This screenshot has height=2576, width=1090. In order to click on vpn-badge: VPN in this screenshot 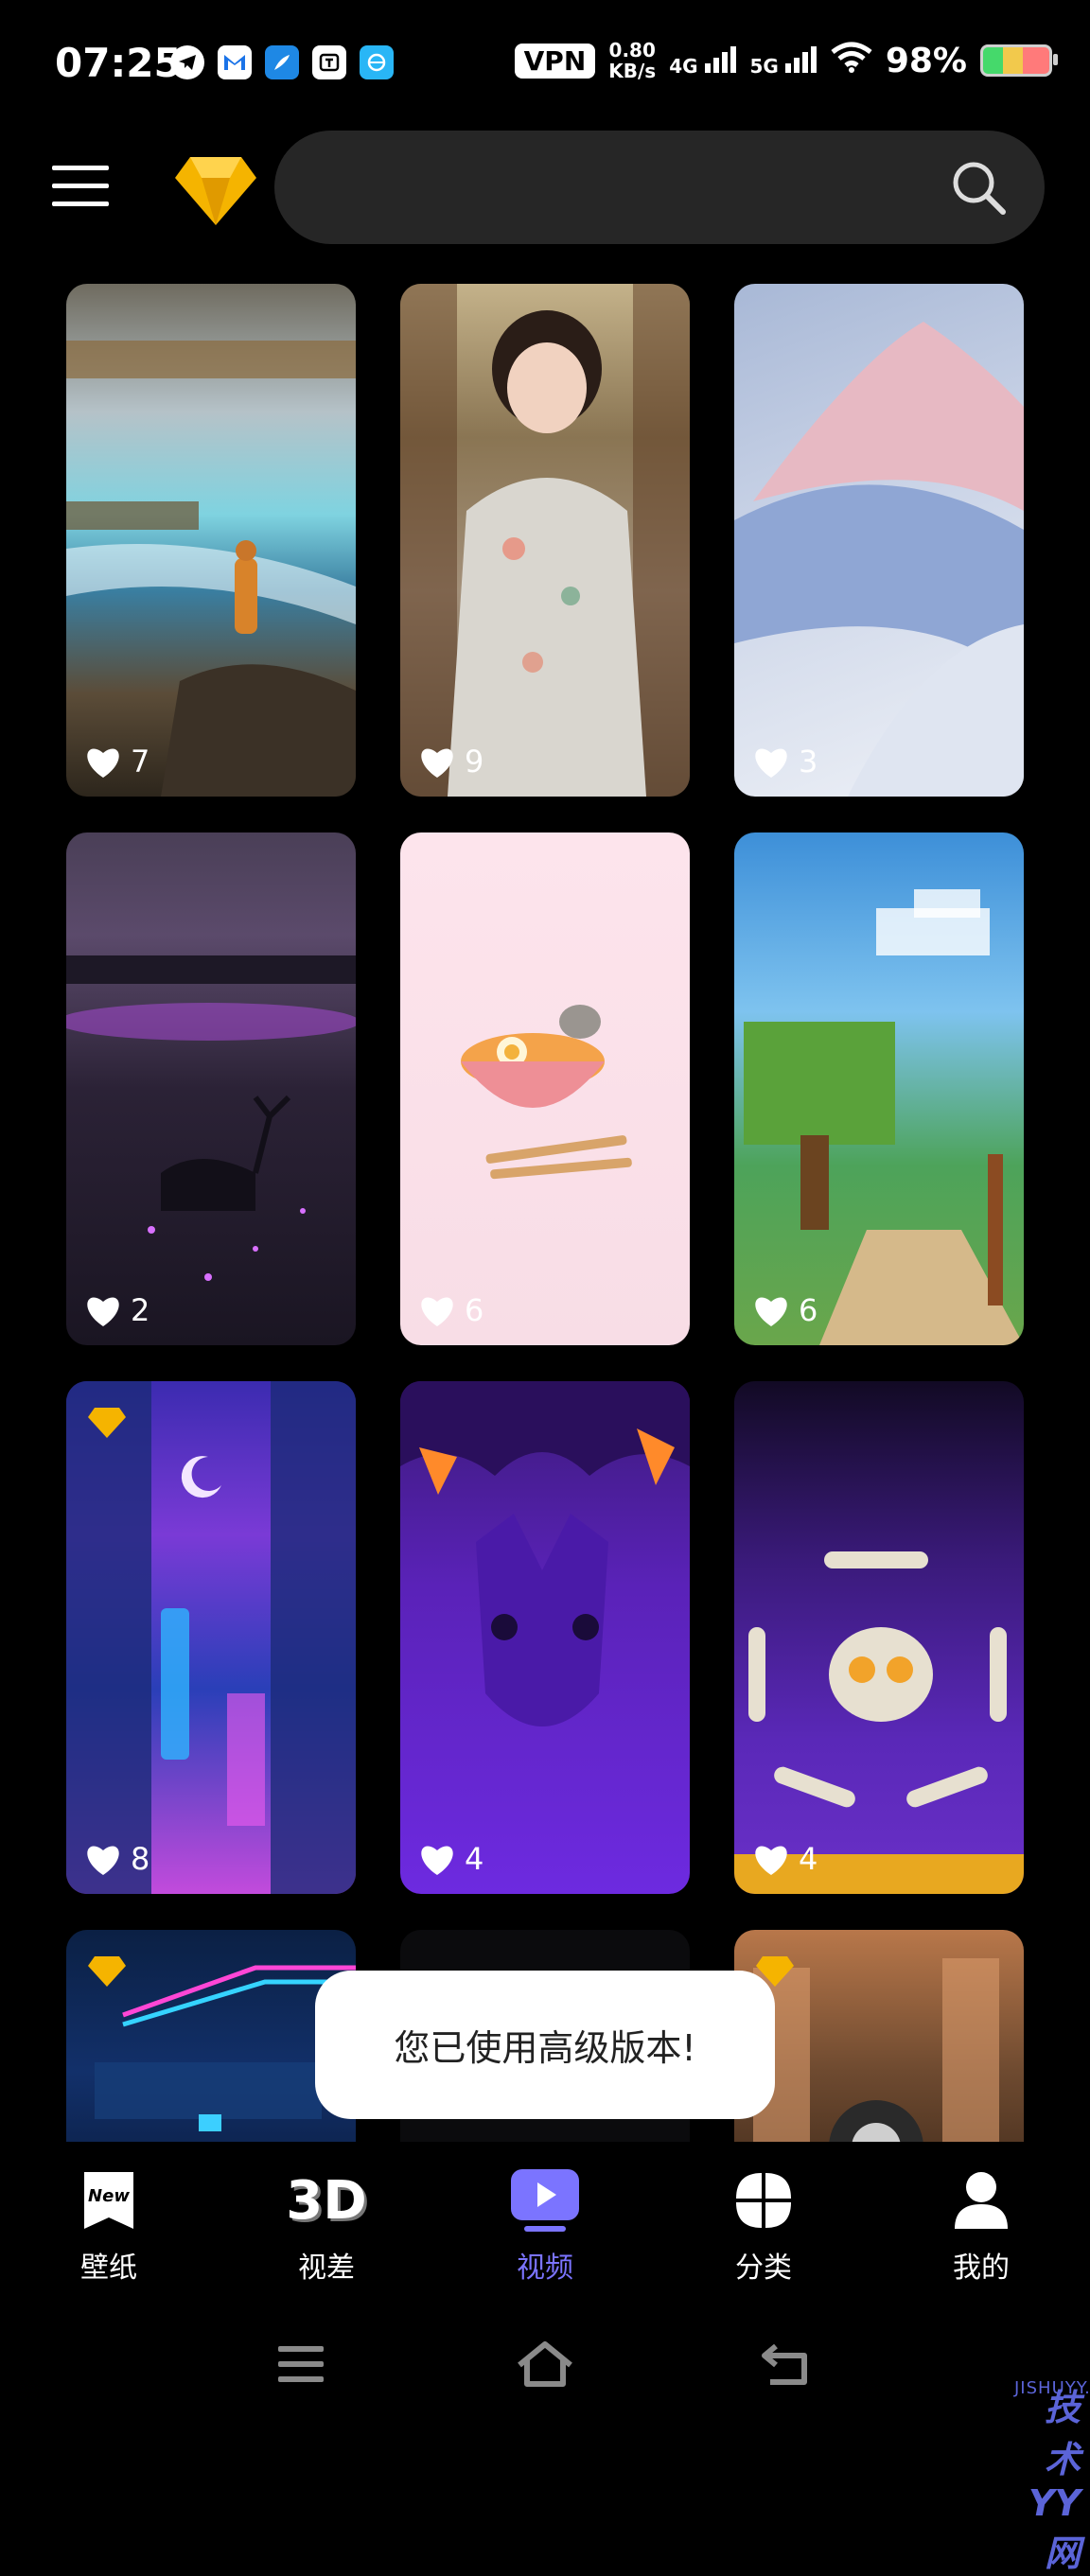, I will do `click(555, 61)`.